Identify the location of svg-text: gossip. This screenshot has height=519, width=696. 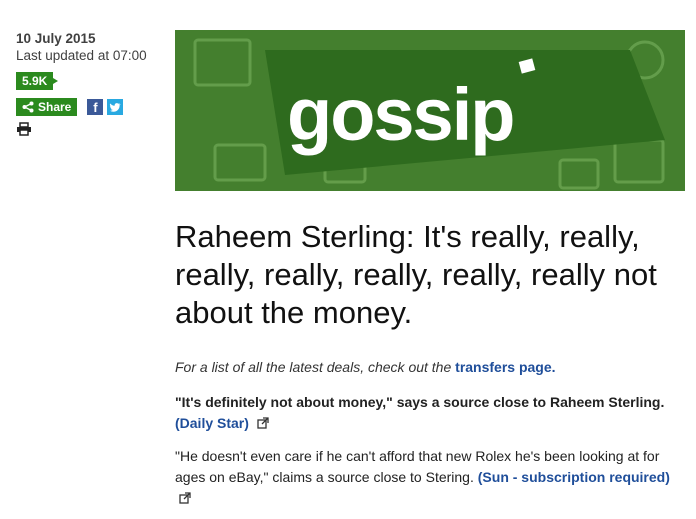
(400, 114).